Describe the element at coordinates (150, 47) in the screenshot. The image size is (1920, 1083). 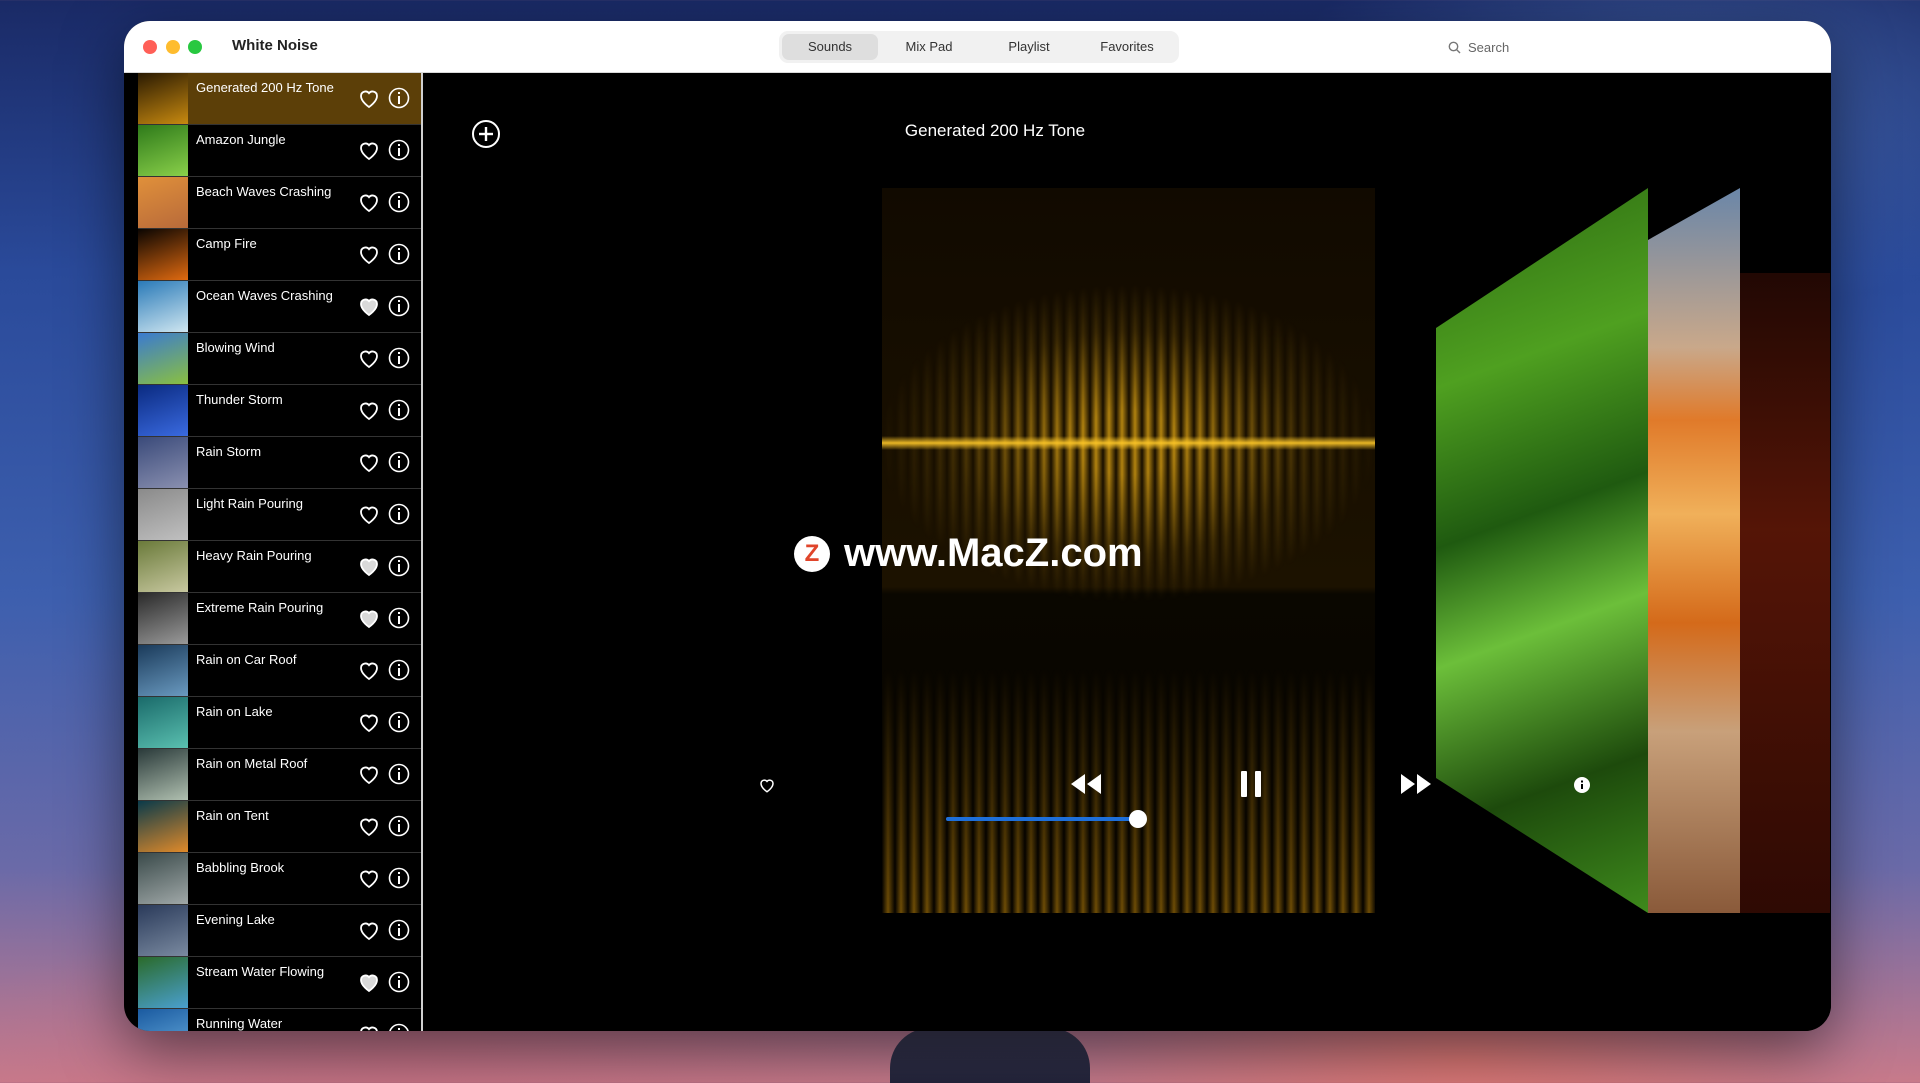
I see `close-window-button` at that location.